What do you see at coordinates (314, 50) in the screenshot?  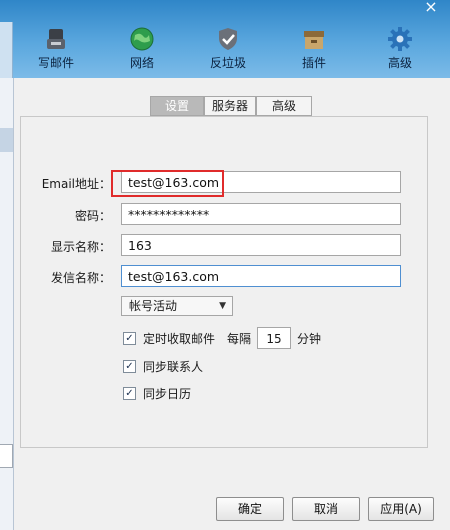 I see `toolbar-plugins: 插件` at bounding box center [314, 50].